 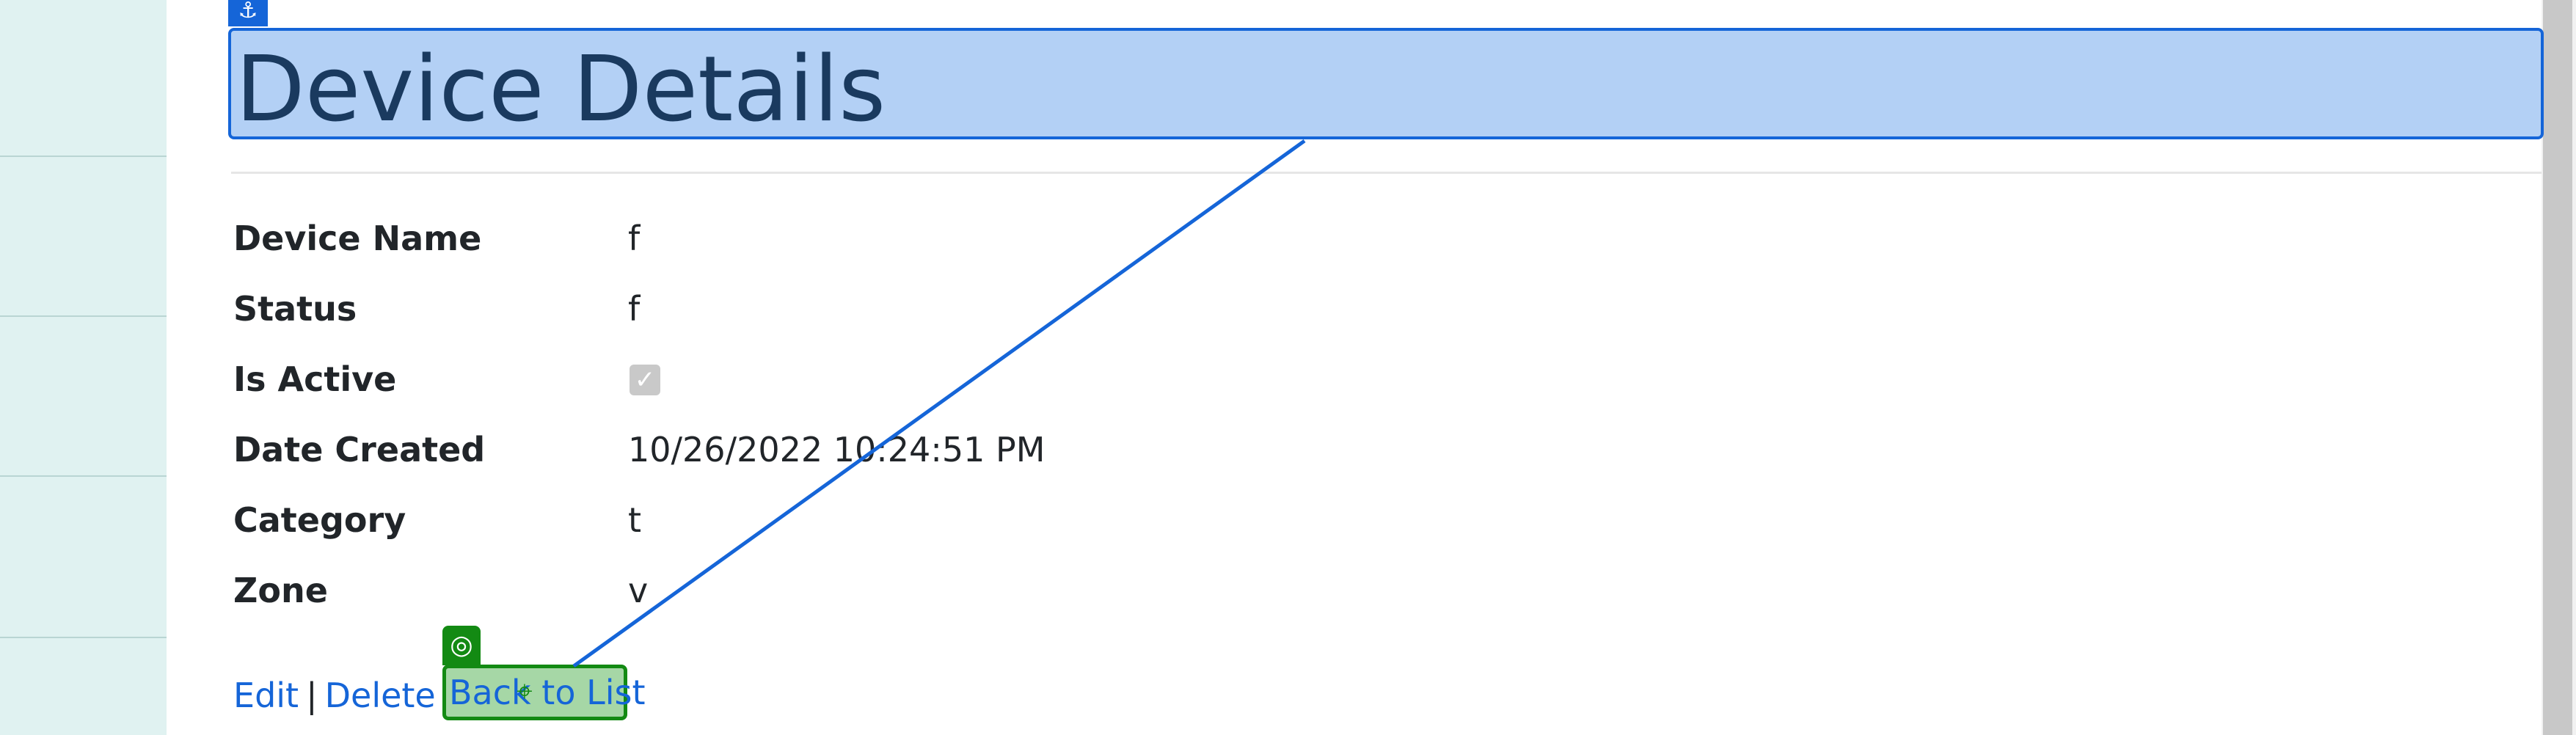 I want to click on detail-label: Device Name, so click(x=358, y=238).